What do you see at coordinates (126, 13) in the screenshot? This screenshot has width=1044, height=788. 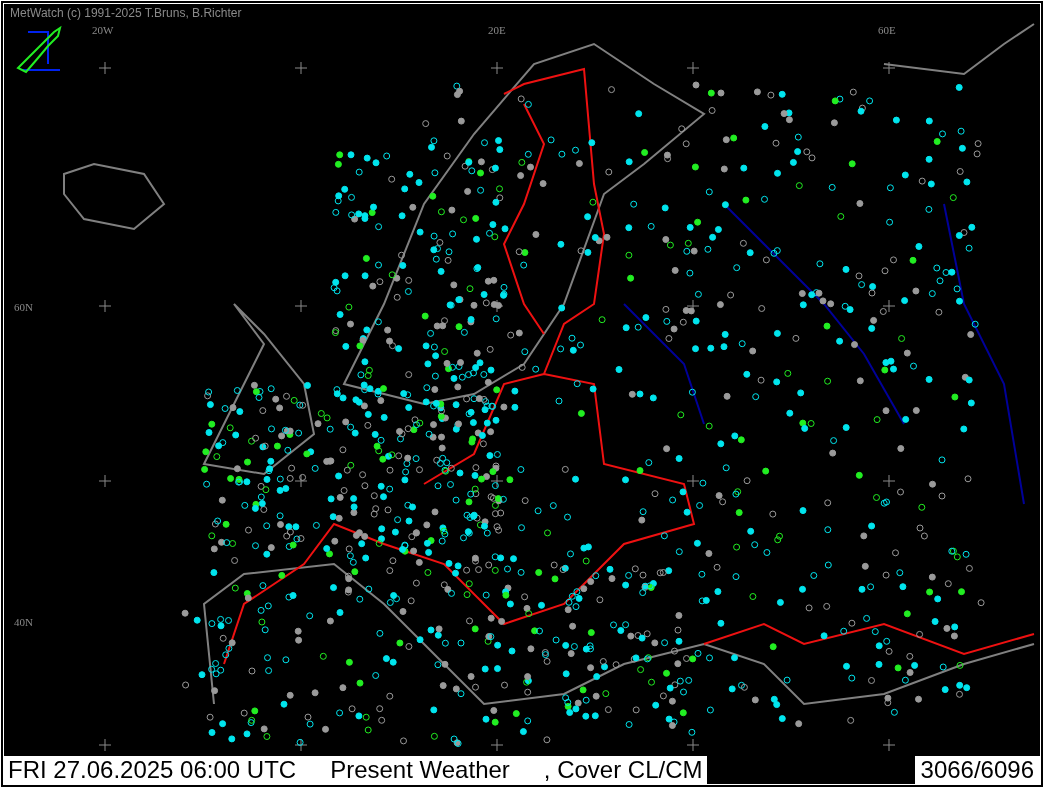 I see `copyright-text: MetWatch (c) 1991-2025 T.Bruns, B.Richter` at bounding box center [126, 13].